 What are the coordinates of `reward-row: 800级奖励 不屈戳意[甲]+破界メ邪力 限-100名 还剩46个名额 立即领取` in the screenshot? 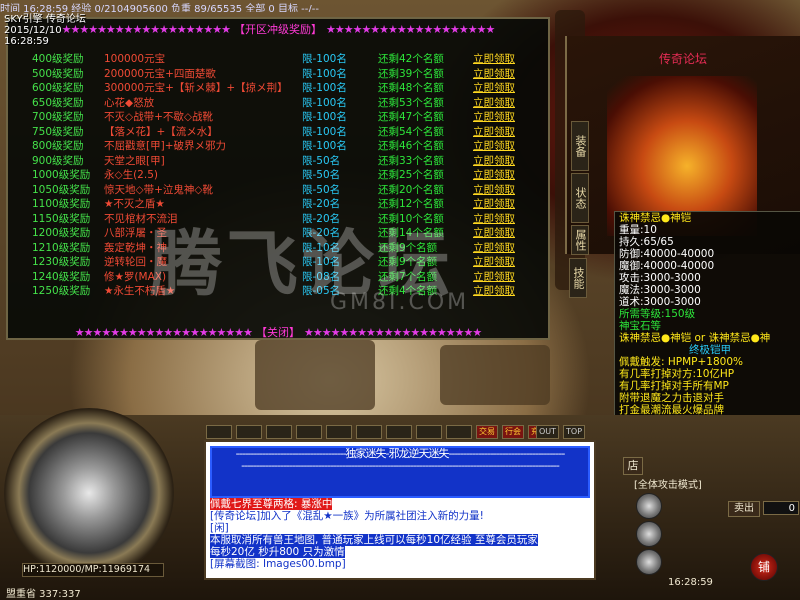 It's located at (280, 146).